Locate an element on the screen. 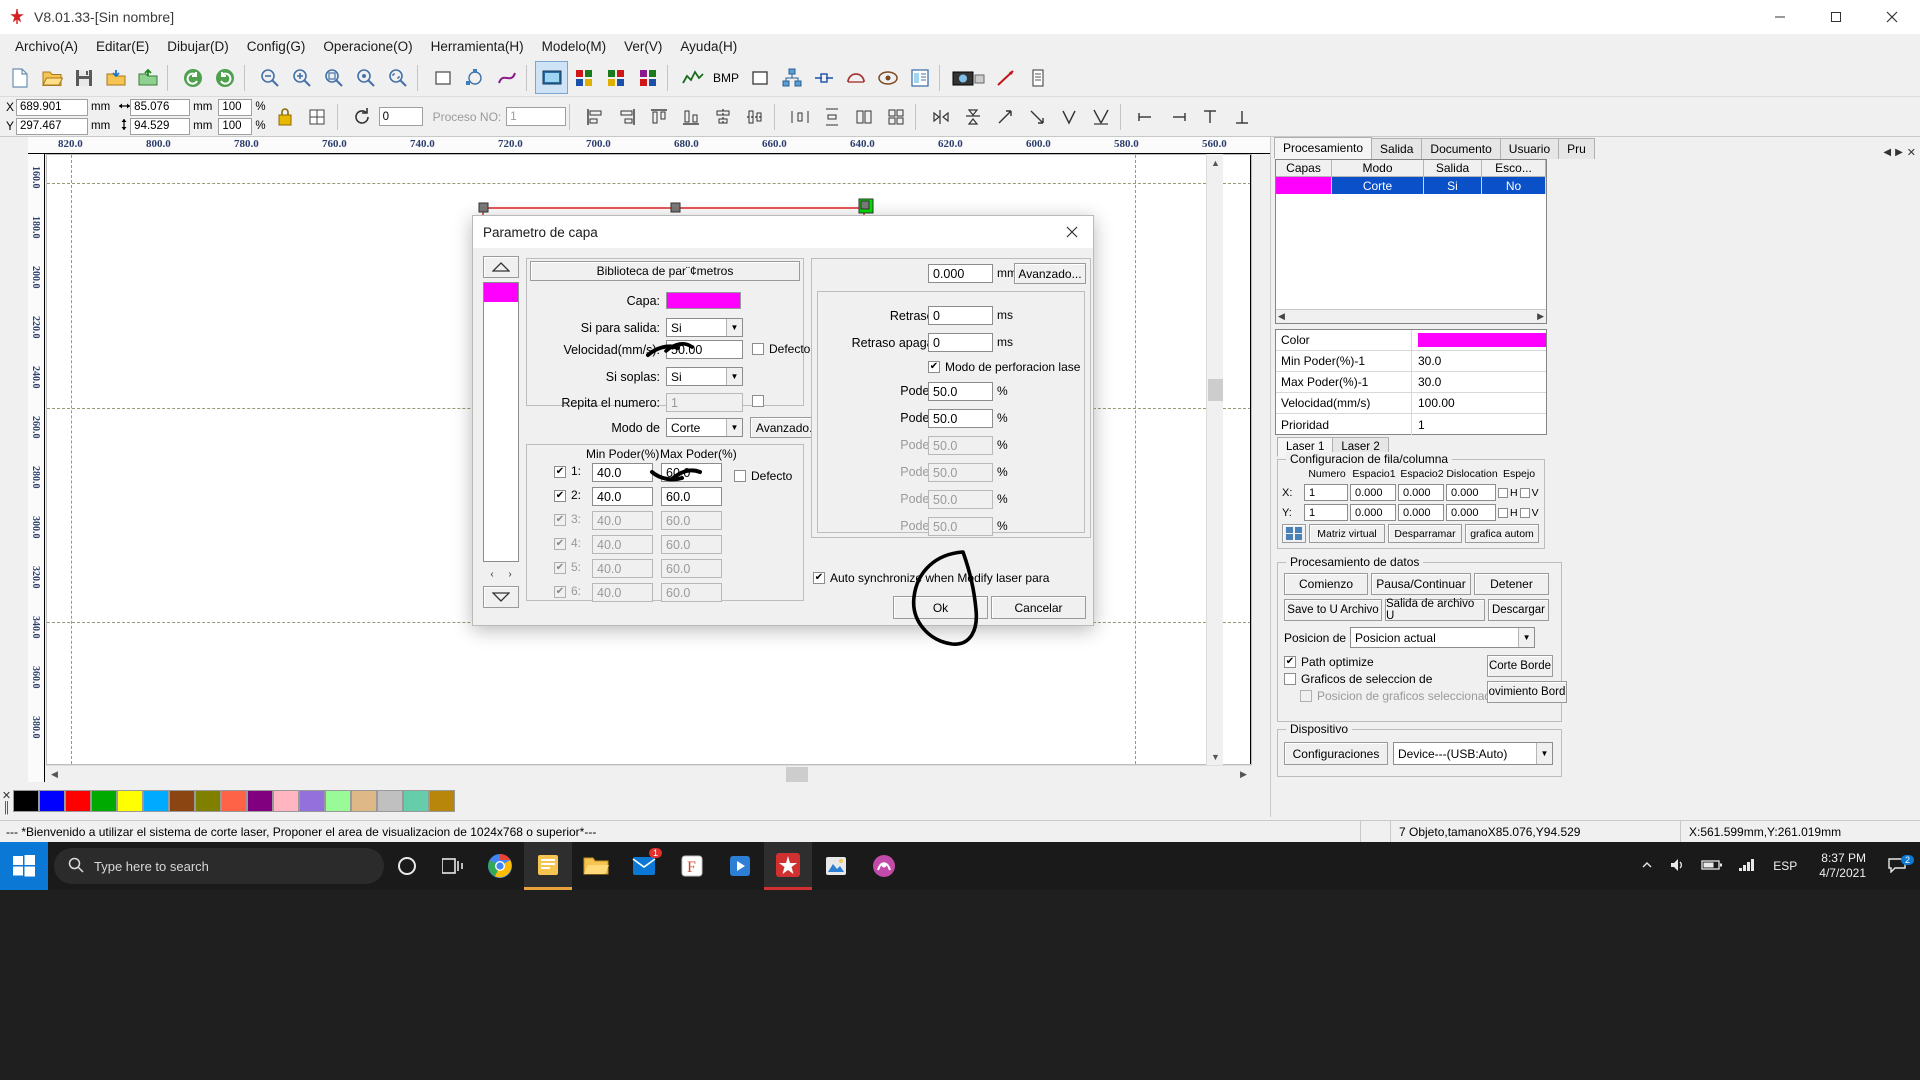 The image size is (1920, 1080). repita-checkbox is located at coordinates (758, 401).